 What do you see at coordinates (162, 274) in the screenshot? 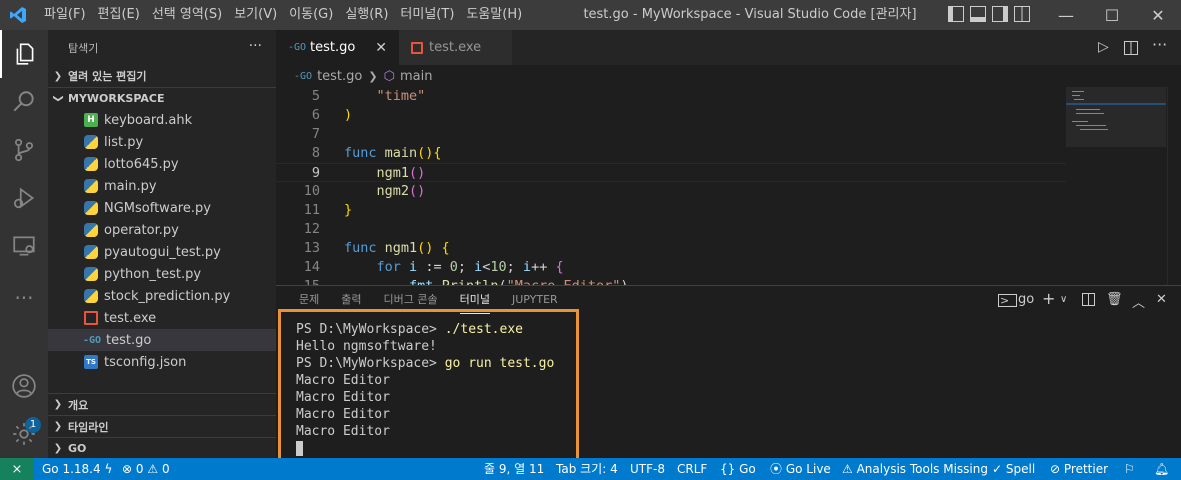
I see `file-item: python_test.py` at bounding box center [162, 274].